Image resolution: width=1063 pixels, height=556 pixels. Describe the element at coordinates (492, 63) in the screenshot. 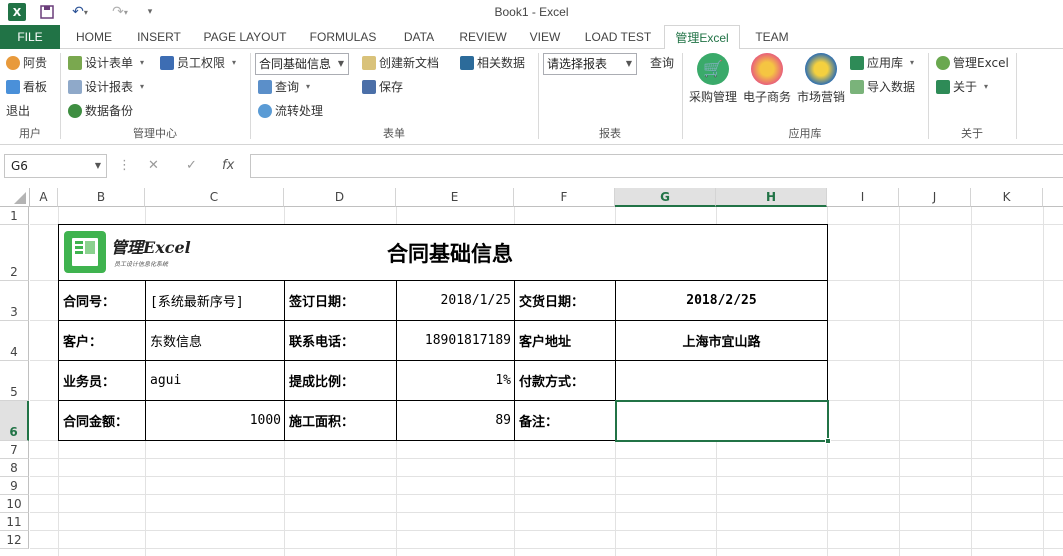

I see `related-data-button: 相关数据` at that location.